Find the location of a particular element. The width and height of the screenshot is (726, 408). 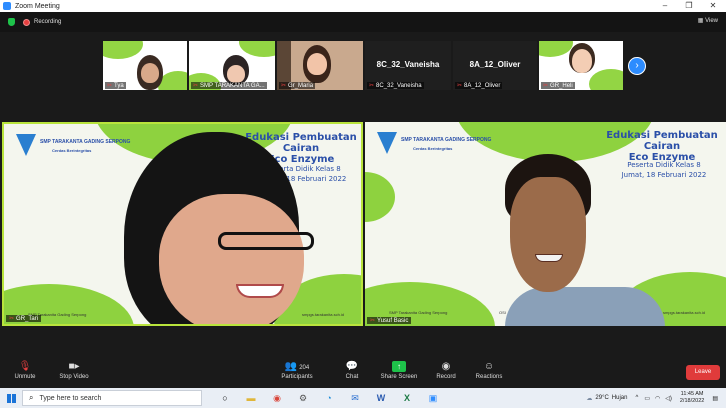

chat-button: 💬 Chat is located at coordinates (352, 370).